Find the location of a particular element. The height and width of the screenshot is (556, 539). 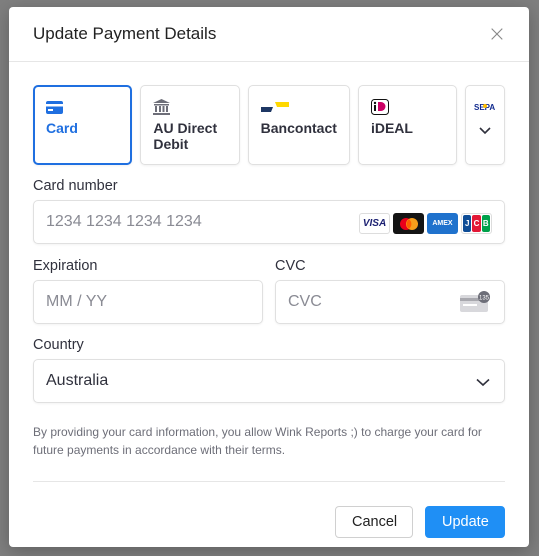

tab-ideal-label: iDEAL is located at coordinates (391, 128).